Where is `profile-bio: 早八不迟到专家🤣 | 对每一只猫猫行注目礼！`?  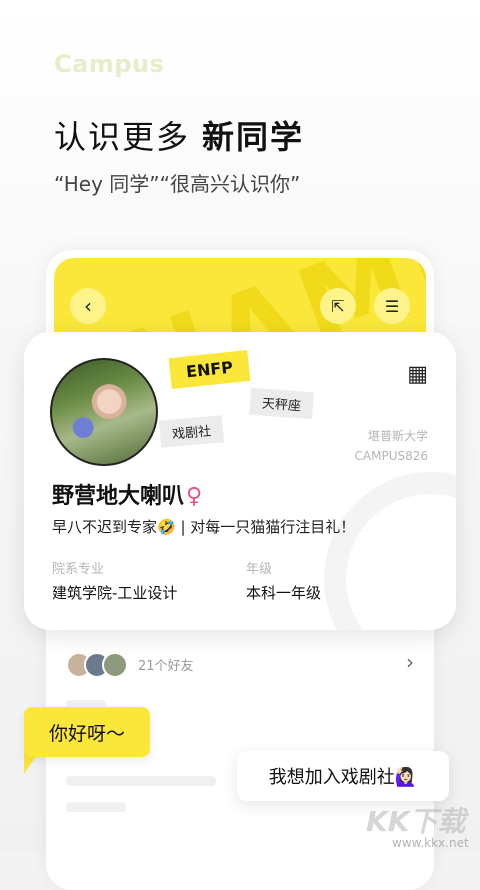
profile-bio: 早八不迟到专家🤣 | 对每一只猫猫行注目礼！ is located at coordinates (204, 527).